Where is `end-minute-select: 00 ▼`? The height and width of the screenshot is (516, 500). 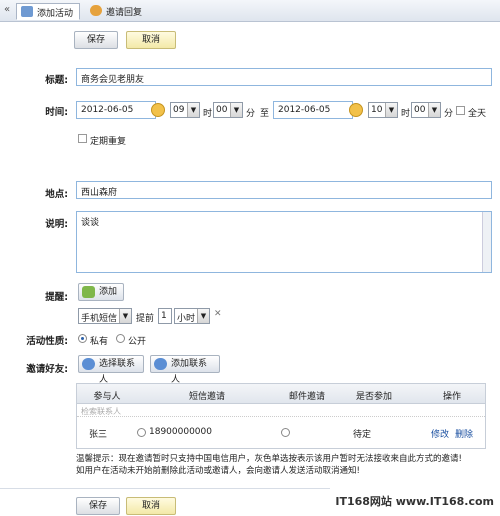 end-minute-select: 00 ▼ is located at coordinates (426, 110).